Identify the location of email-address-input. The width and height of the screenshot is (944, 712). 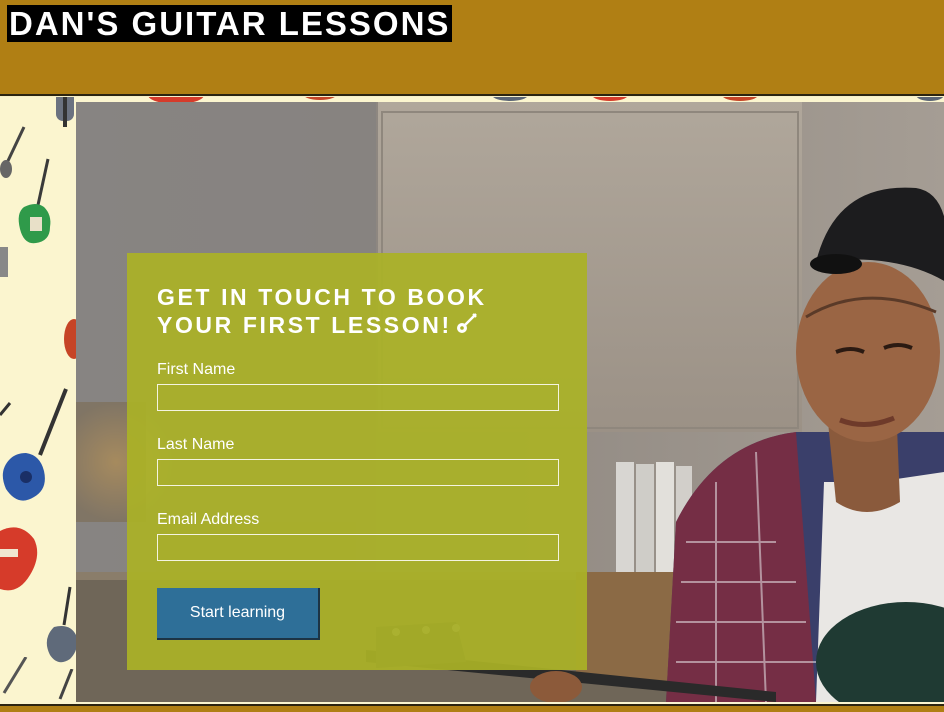
(358, 547).